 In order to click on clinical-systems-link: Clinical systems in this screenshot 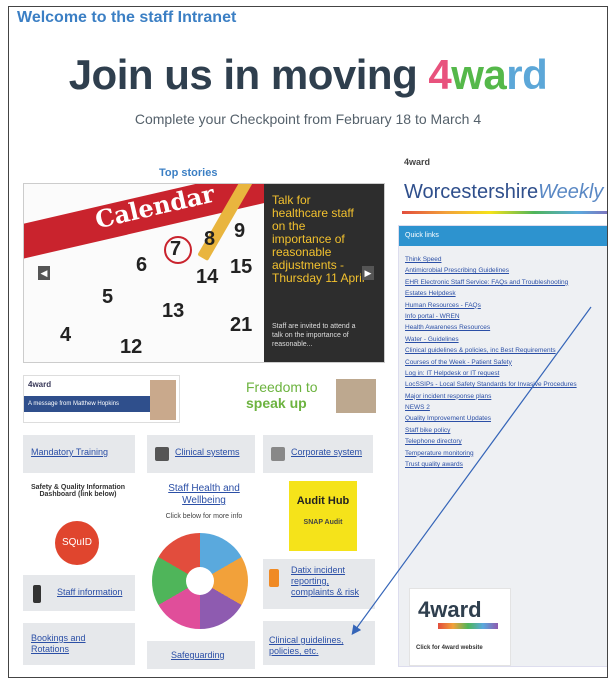, I will do `click(207, 452)`.